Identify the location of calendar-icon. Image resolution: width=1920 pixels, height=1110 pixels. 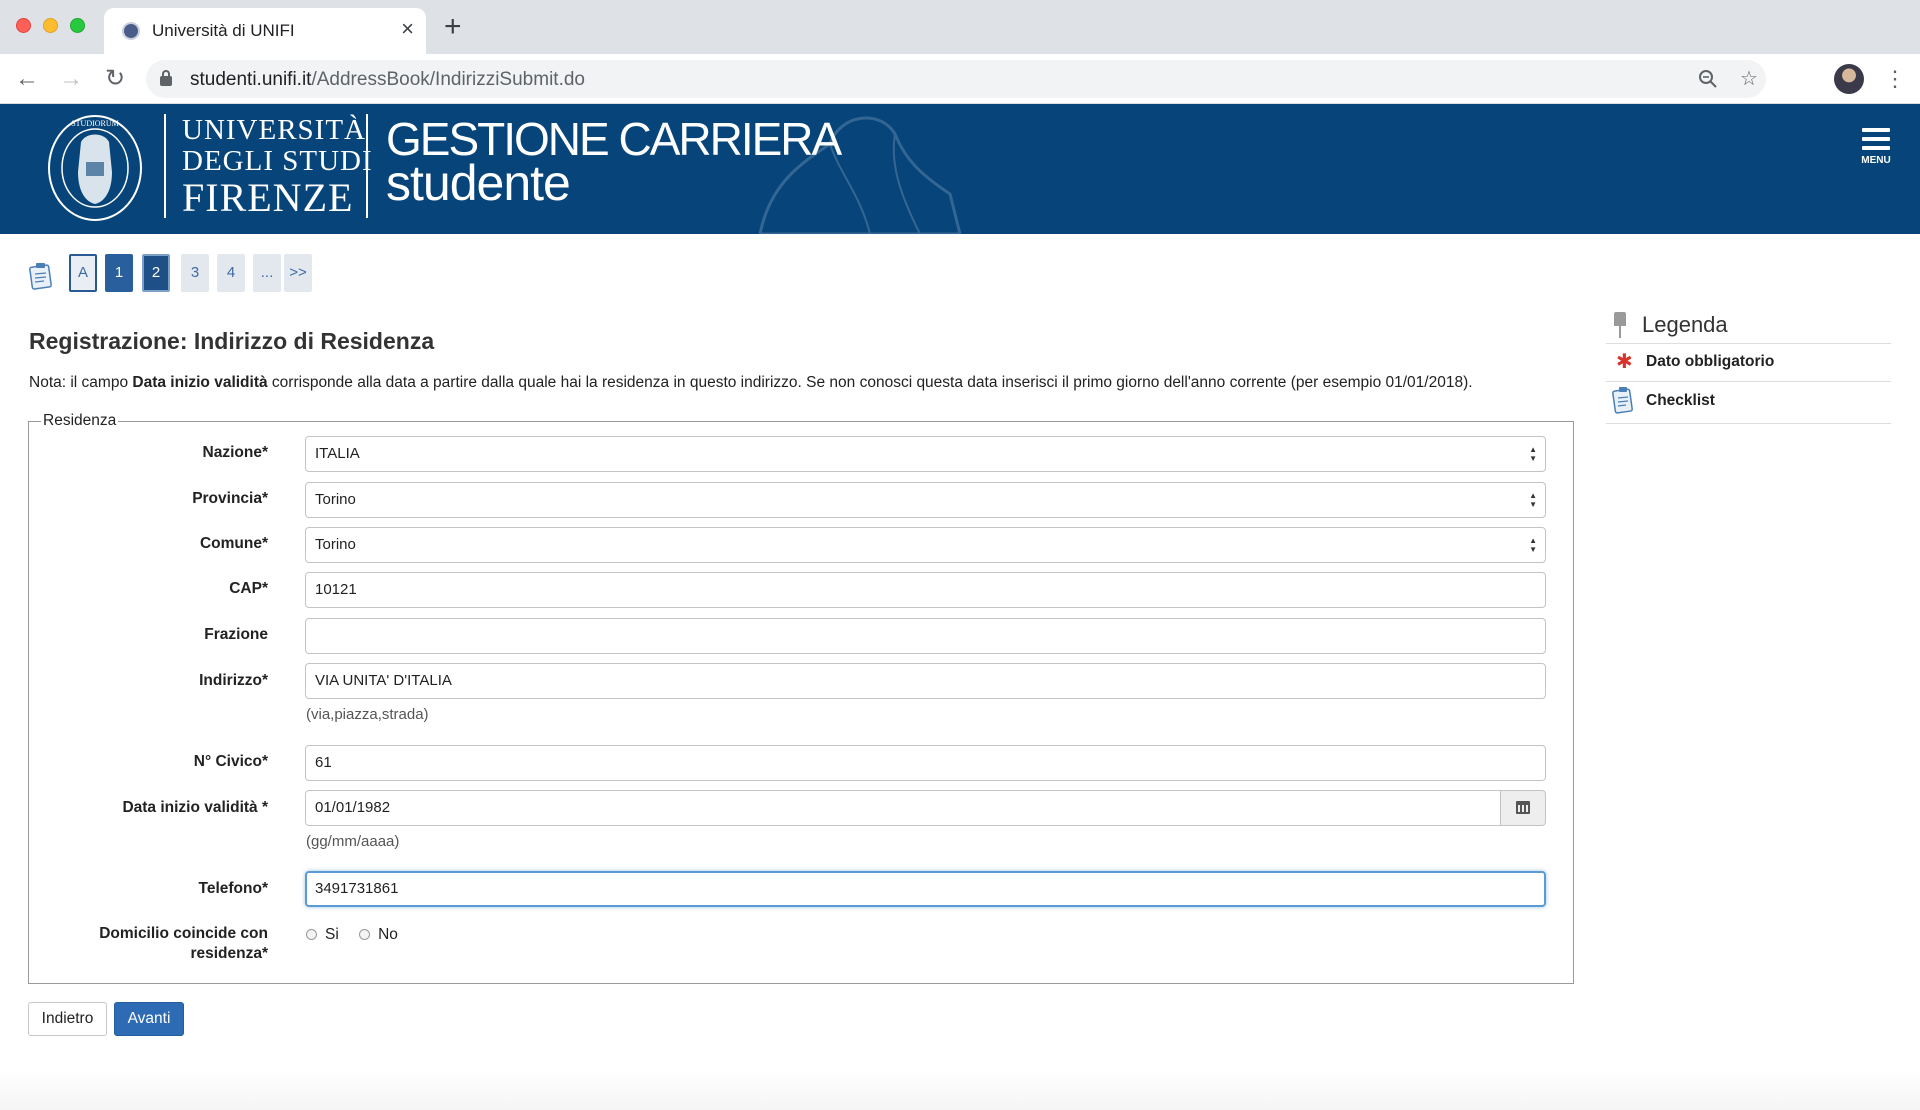
(1523, 807).